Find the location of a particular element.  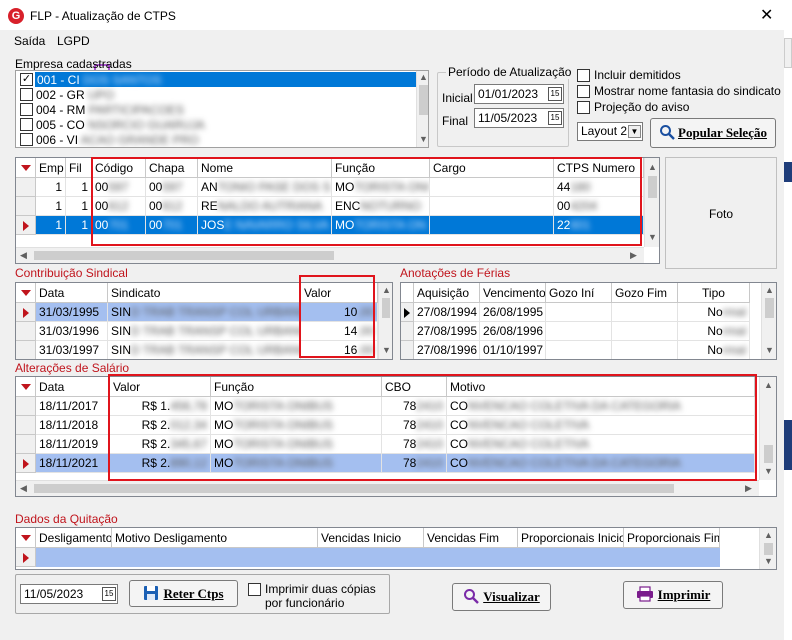

quitacao-vscroll: ▲ ▼ is located at coordinates (767, 548).